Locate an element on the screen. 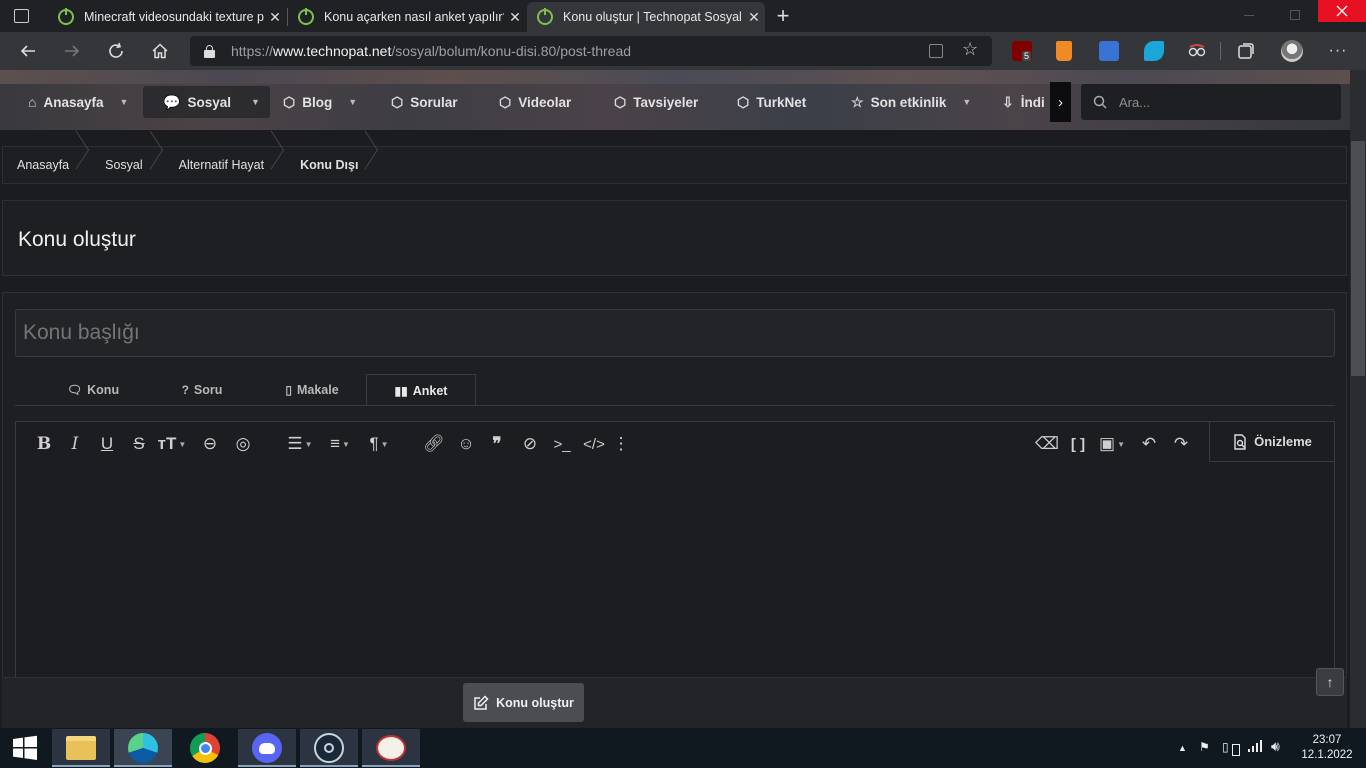  nav-item-indir: ⇩ İndi is located at coordinates (1026, 102).